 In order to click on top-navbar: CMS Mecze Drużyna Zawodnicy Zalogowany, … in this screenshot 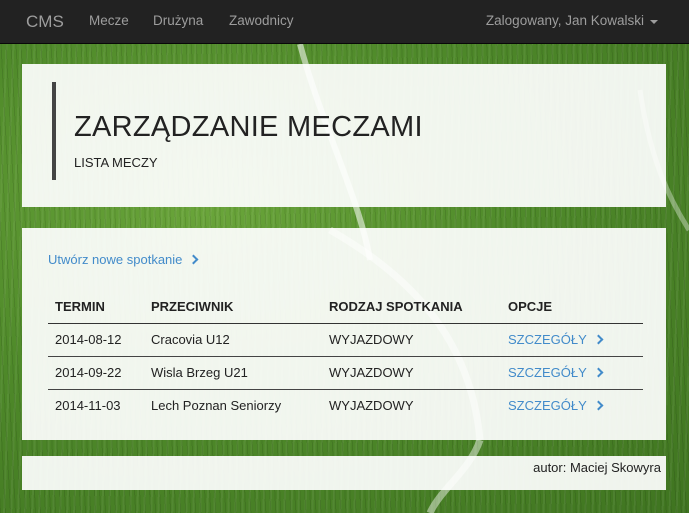, I will do `click(344, 22)`.